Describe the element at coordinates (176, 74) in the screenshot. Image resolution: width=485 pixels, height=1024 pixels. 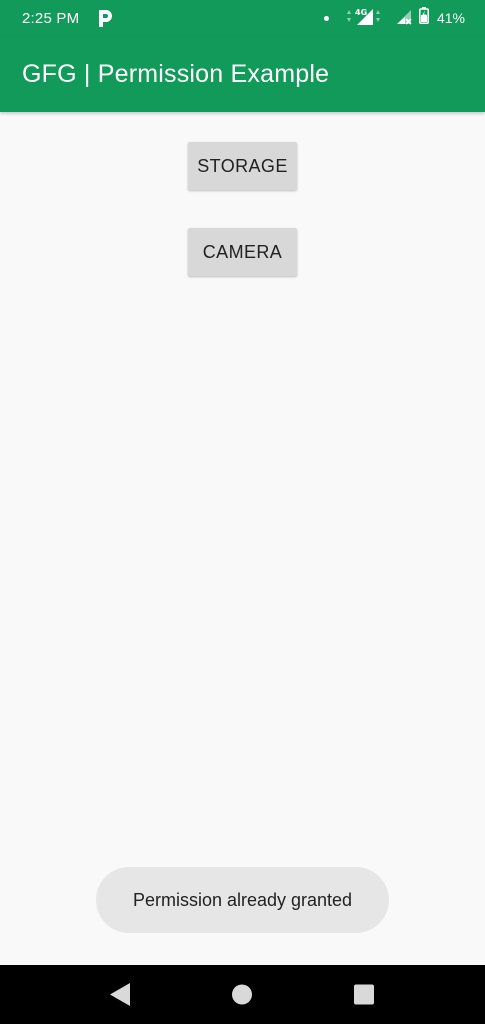
I see `page-title: GFG | Permission Example` at that location.